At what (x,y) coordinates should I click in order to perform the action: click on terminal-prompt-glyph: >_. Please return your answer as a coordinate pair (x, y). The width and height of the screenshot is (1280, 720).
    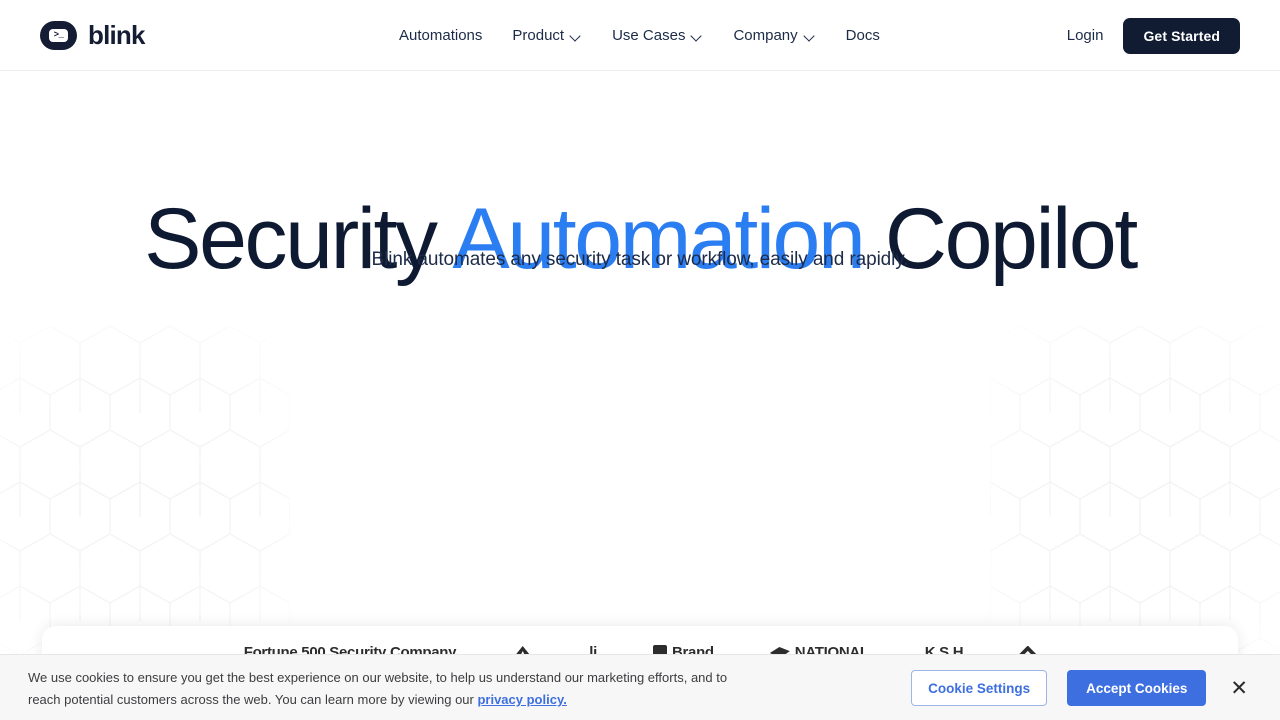
    Looking at the image, I should click on (58, 35).